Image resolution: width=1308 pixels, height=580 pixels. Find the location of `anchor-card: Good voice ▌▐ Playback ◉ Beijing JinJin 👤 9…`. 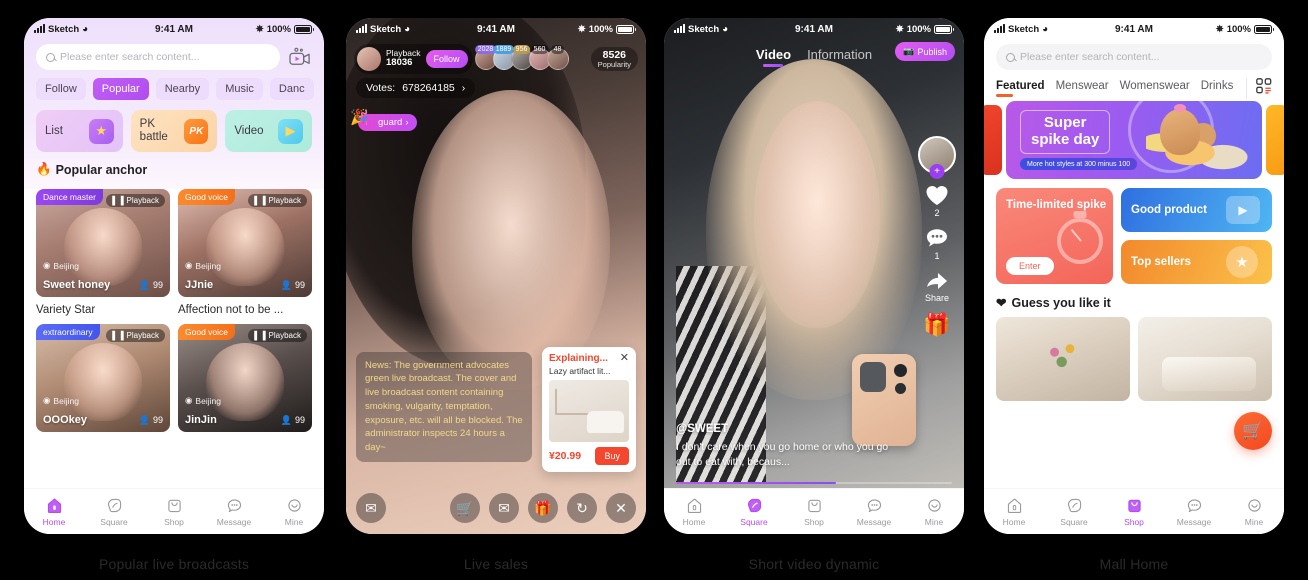

anchor-card: Good voice ▌▐ Playback ◉ Beijing JinJin 👤 9… is located at coordinates (245, 378).